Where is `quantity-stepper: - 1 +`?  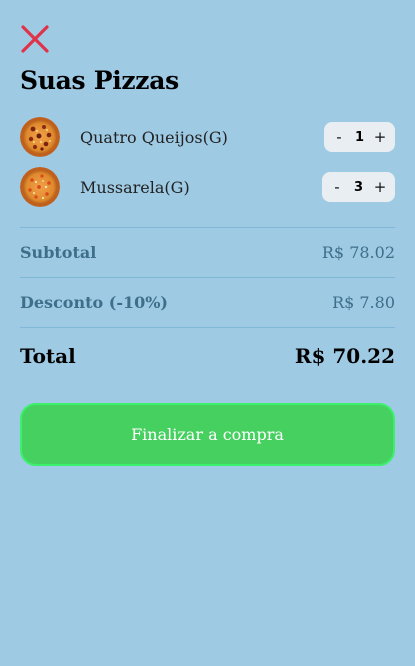
quantity-stepper: - 1 + is located at coordinates (359, 137).